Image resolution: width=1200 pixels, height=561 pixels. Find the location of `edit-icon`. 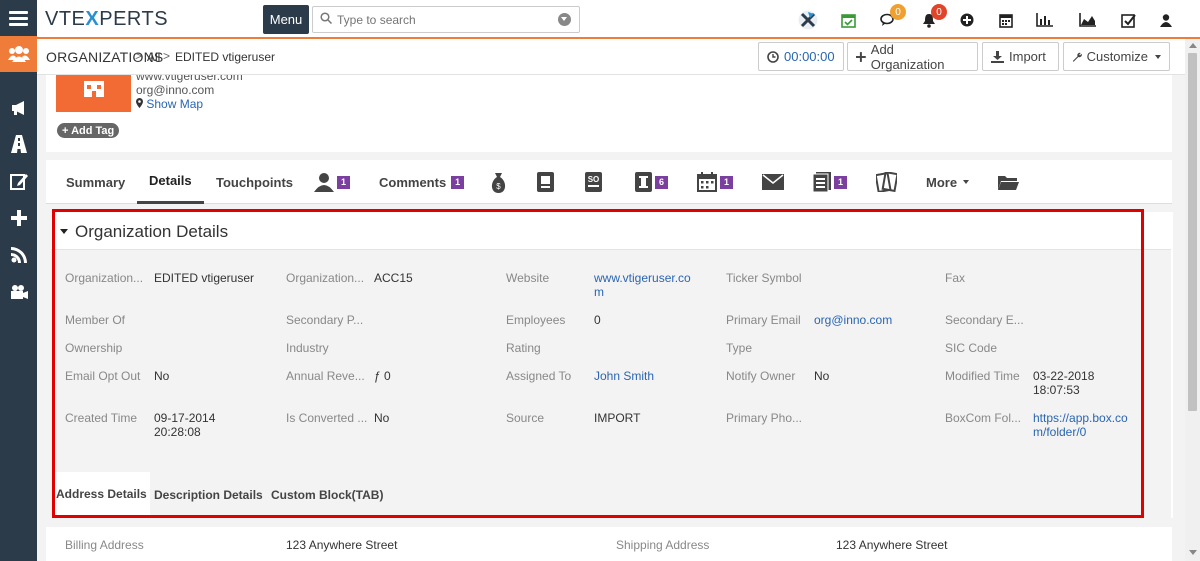

edit-icon is located at coordinates (18, 181).